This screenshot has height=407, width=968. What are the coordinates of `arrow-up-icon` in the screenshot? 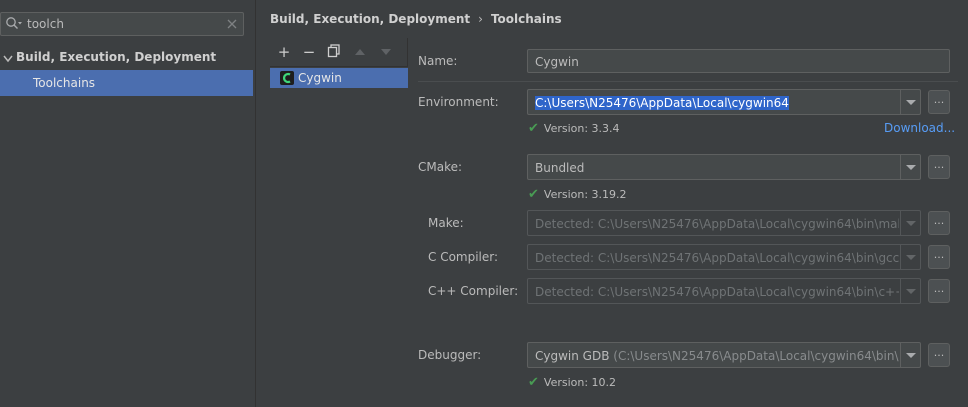 It's located at (360, 52).